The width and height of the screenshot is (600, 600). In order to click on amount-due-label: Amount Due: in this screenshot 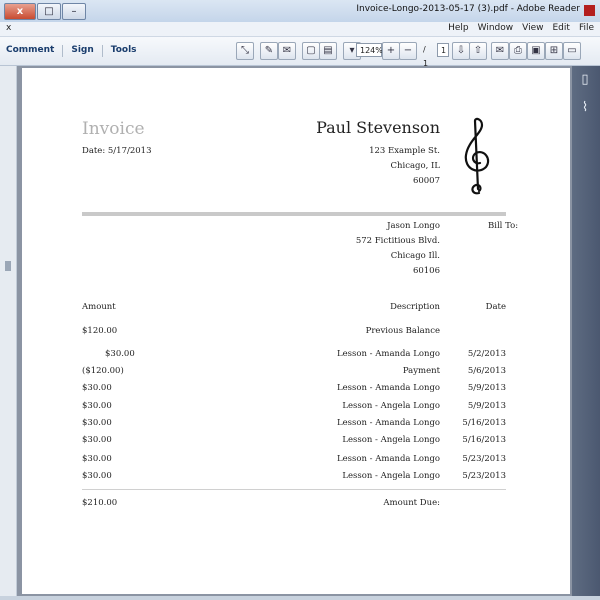, I will do `click(411, 503)`.